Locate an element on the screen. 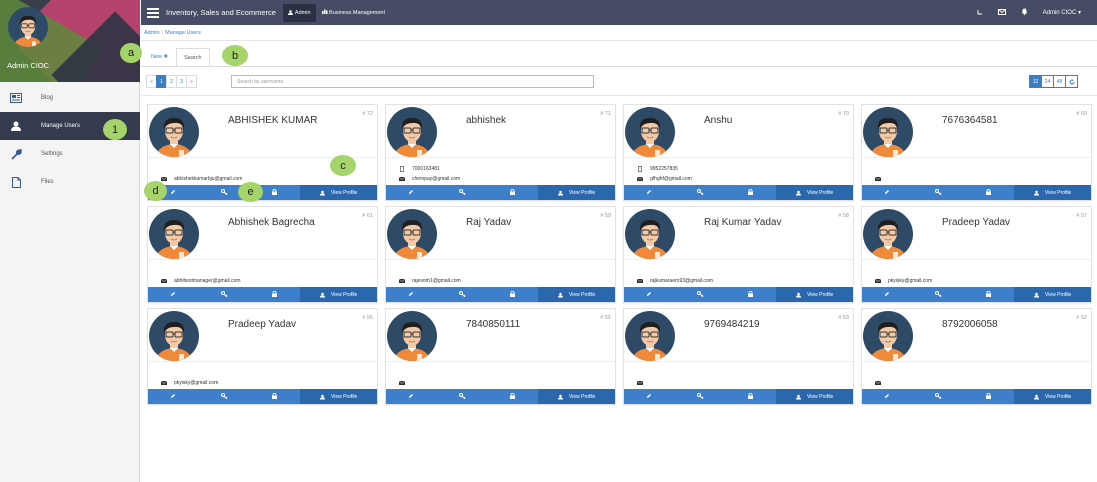 The width and height of the screenshot is (1097, 482). contact-info is located at coordinates (503, 378).